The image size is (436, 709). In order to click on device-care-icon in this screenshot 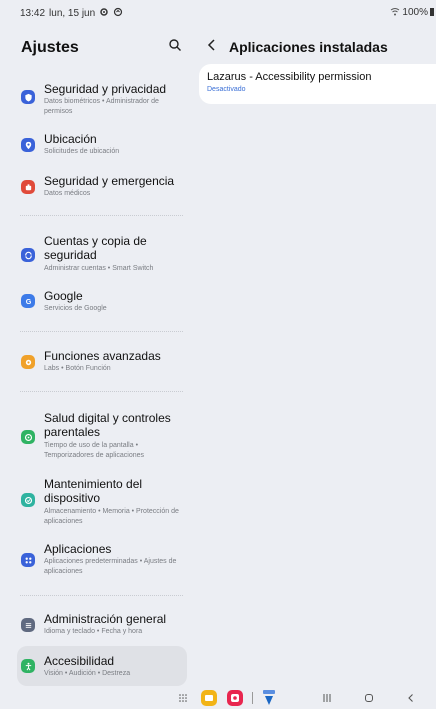, I will do `click(28, 500)`.